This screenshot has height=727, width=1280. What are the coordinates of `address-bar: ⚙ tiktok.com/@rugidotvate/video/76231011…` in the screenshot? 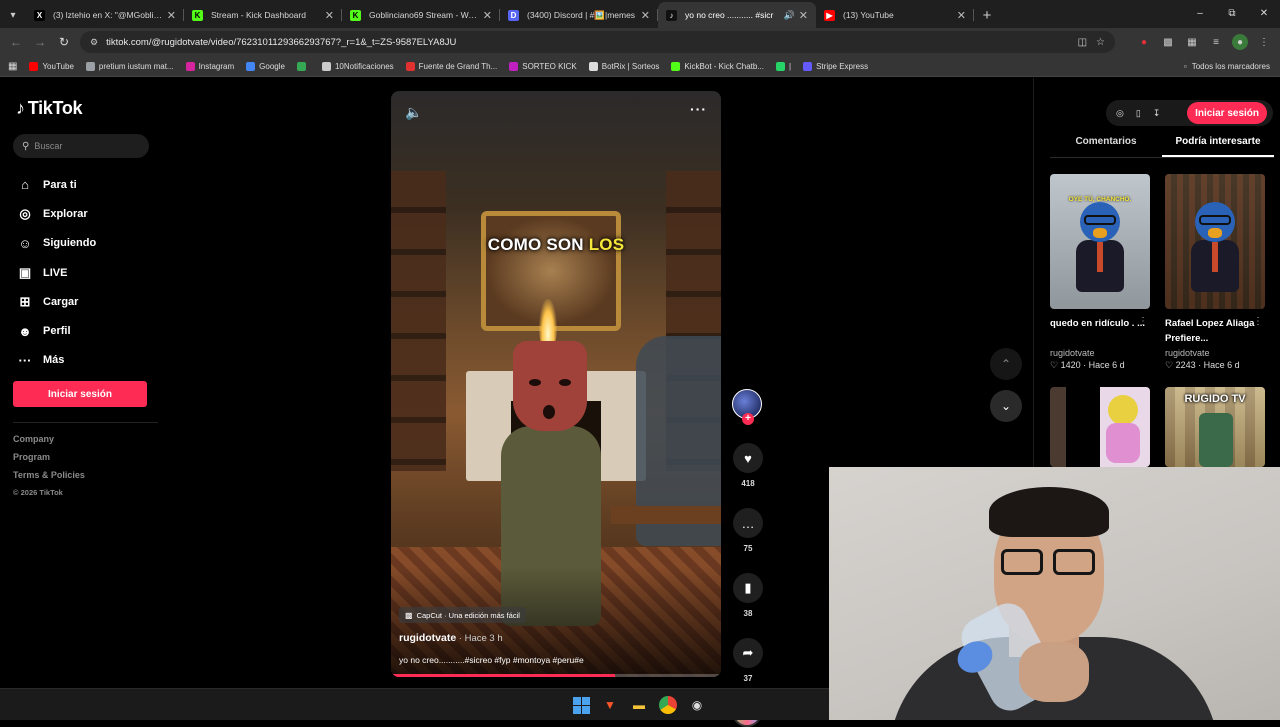 It's located at (597, 42).